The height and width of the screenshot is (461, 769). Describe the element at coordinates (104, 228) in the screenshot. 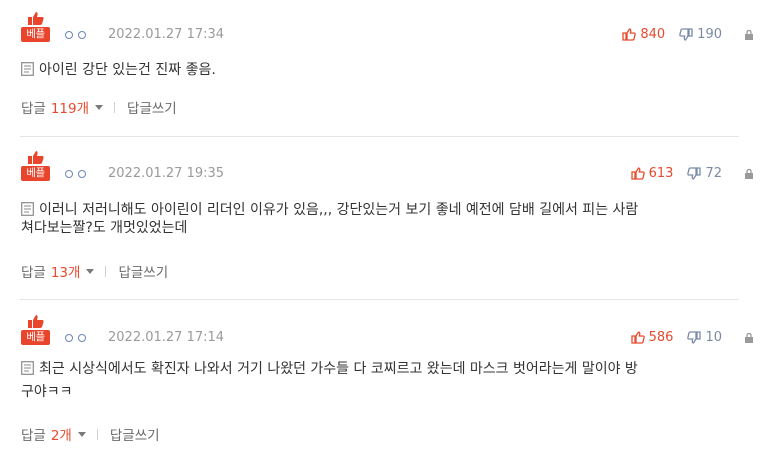

I see `comment-text-line: 쳐다보는짤?도 개멋있었는데` at that location.